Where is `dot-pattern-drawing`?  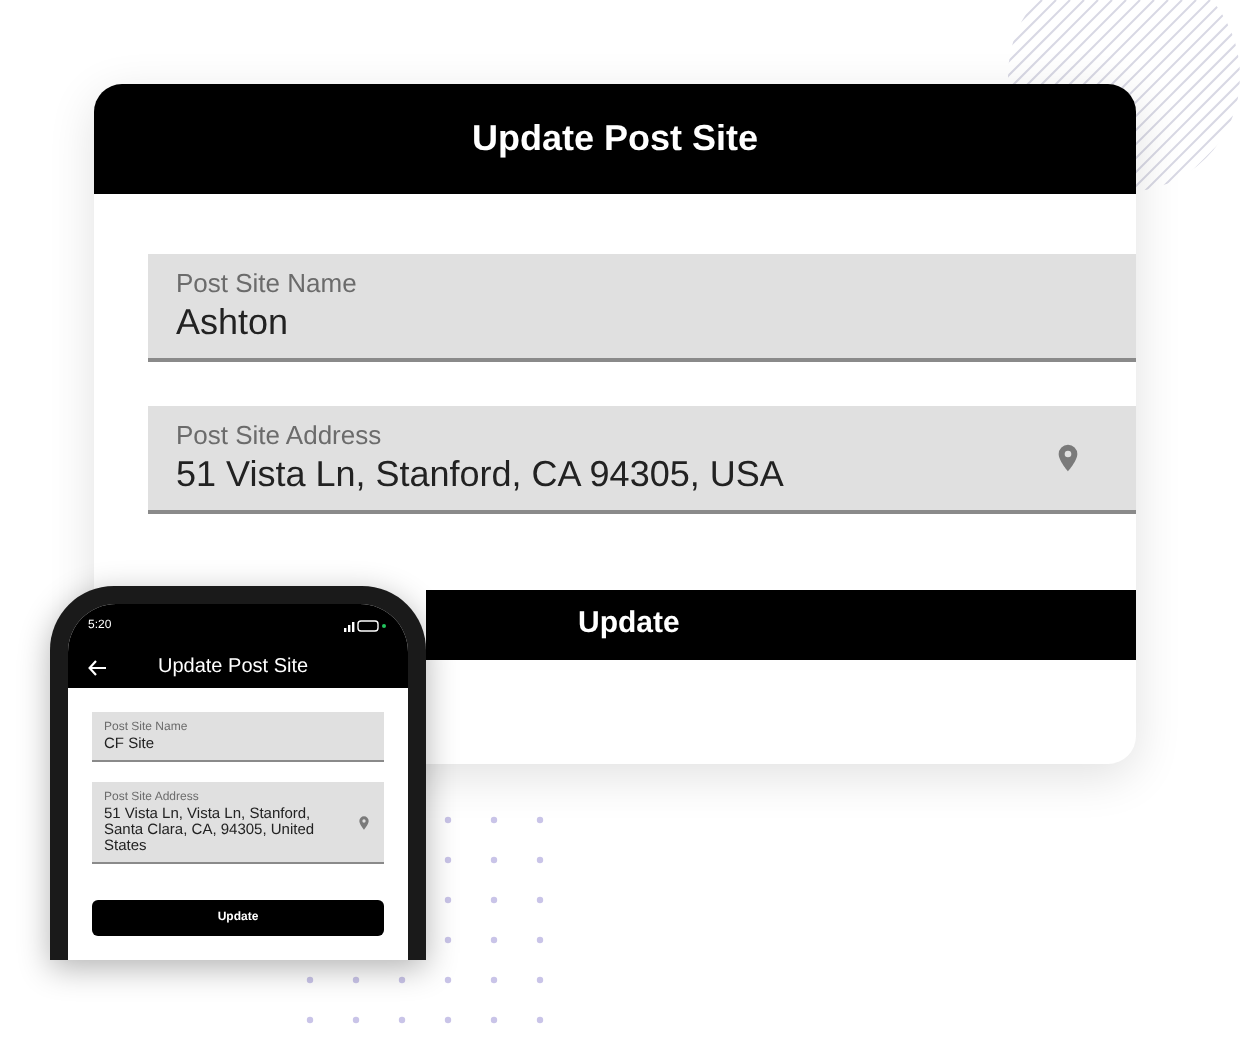 dot-pattern-drawing is located at coordinates (494, 880).